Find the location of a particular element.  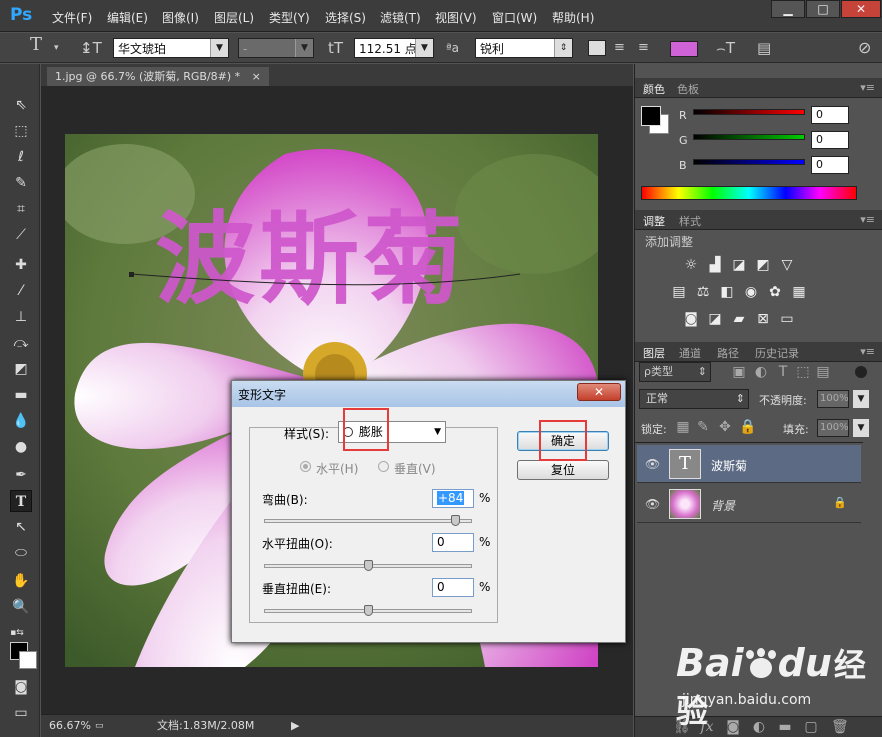

font-size-input: 112.51 点 ▼ is located at coordinates (394, 48).